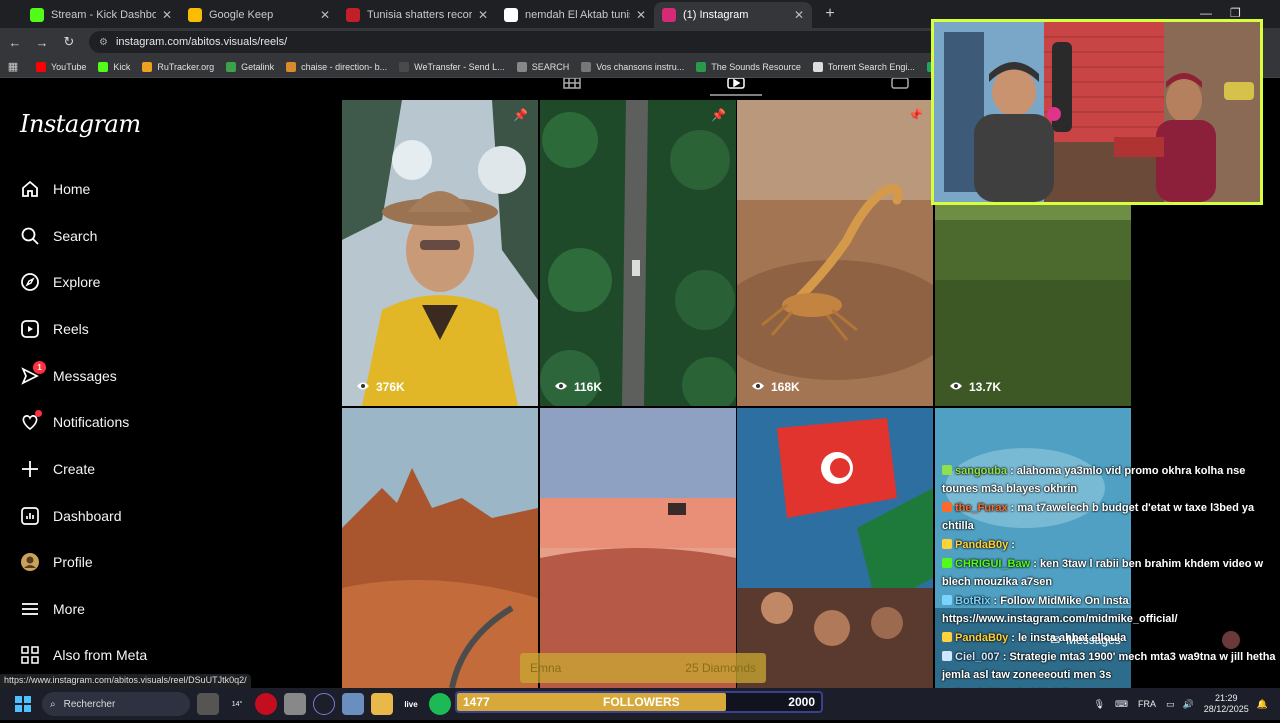  I want to click on browser-tab: nemdah El Aktab tunisia promo ✕, so click(575, 15).